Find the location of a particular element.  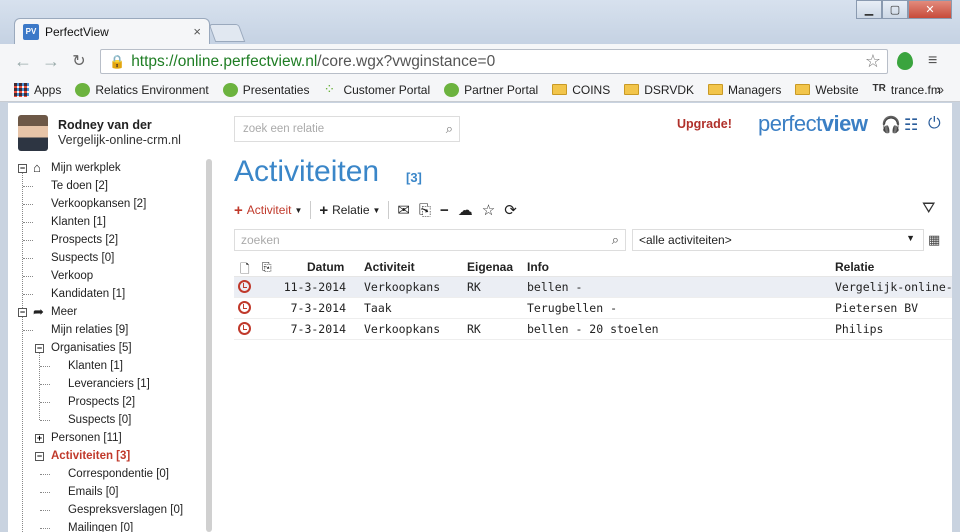

tree-item-org-prospects: Prospects [2] is located at coordinates (108, 402).